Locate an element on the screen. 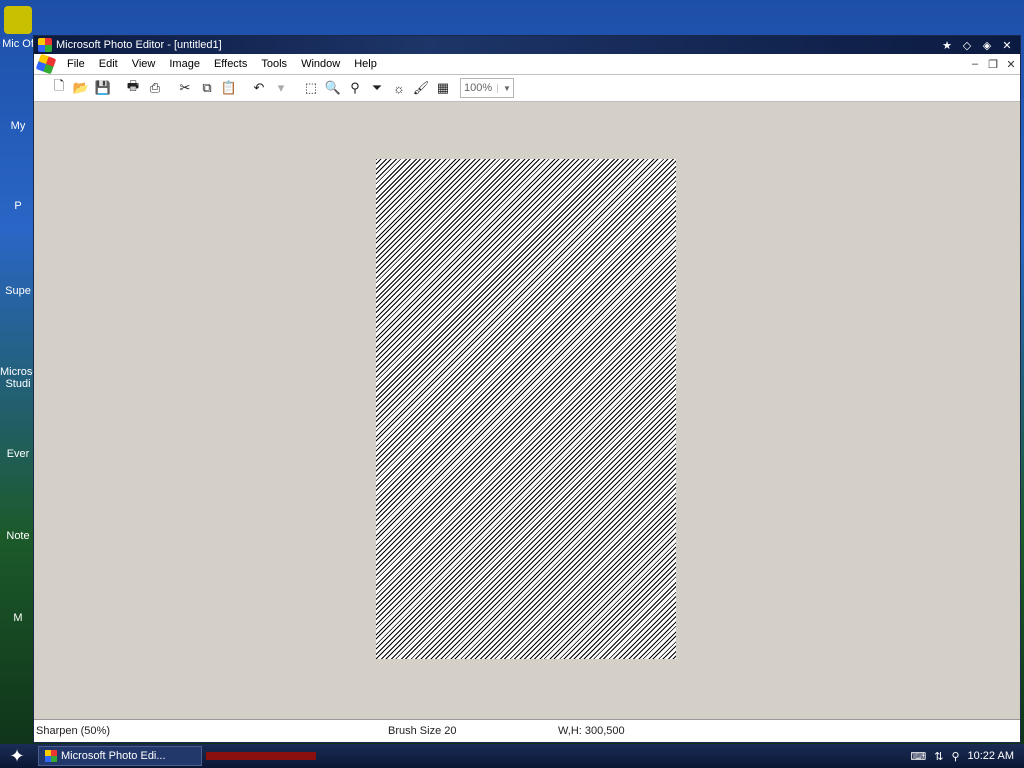  doc-restore-button: ❐ is located at coordinates (993, 64).